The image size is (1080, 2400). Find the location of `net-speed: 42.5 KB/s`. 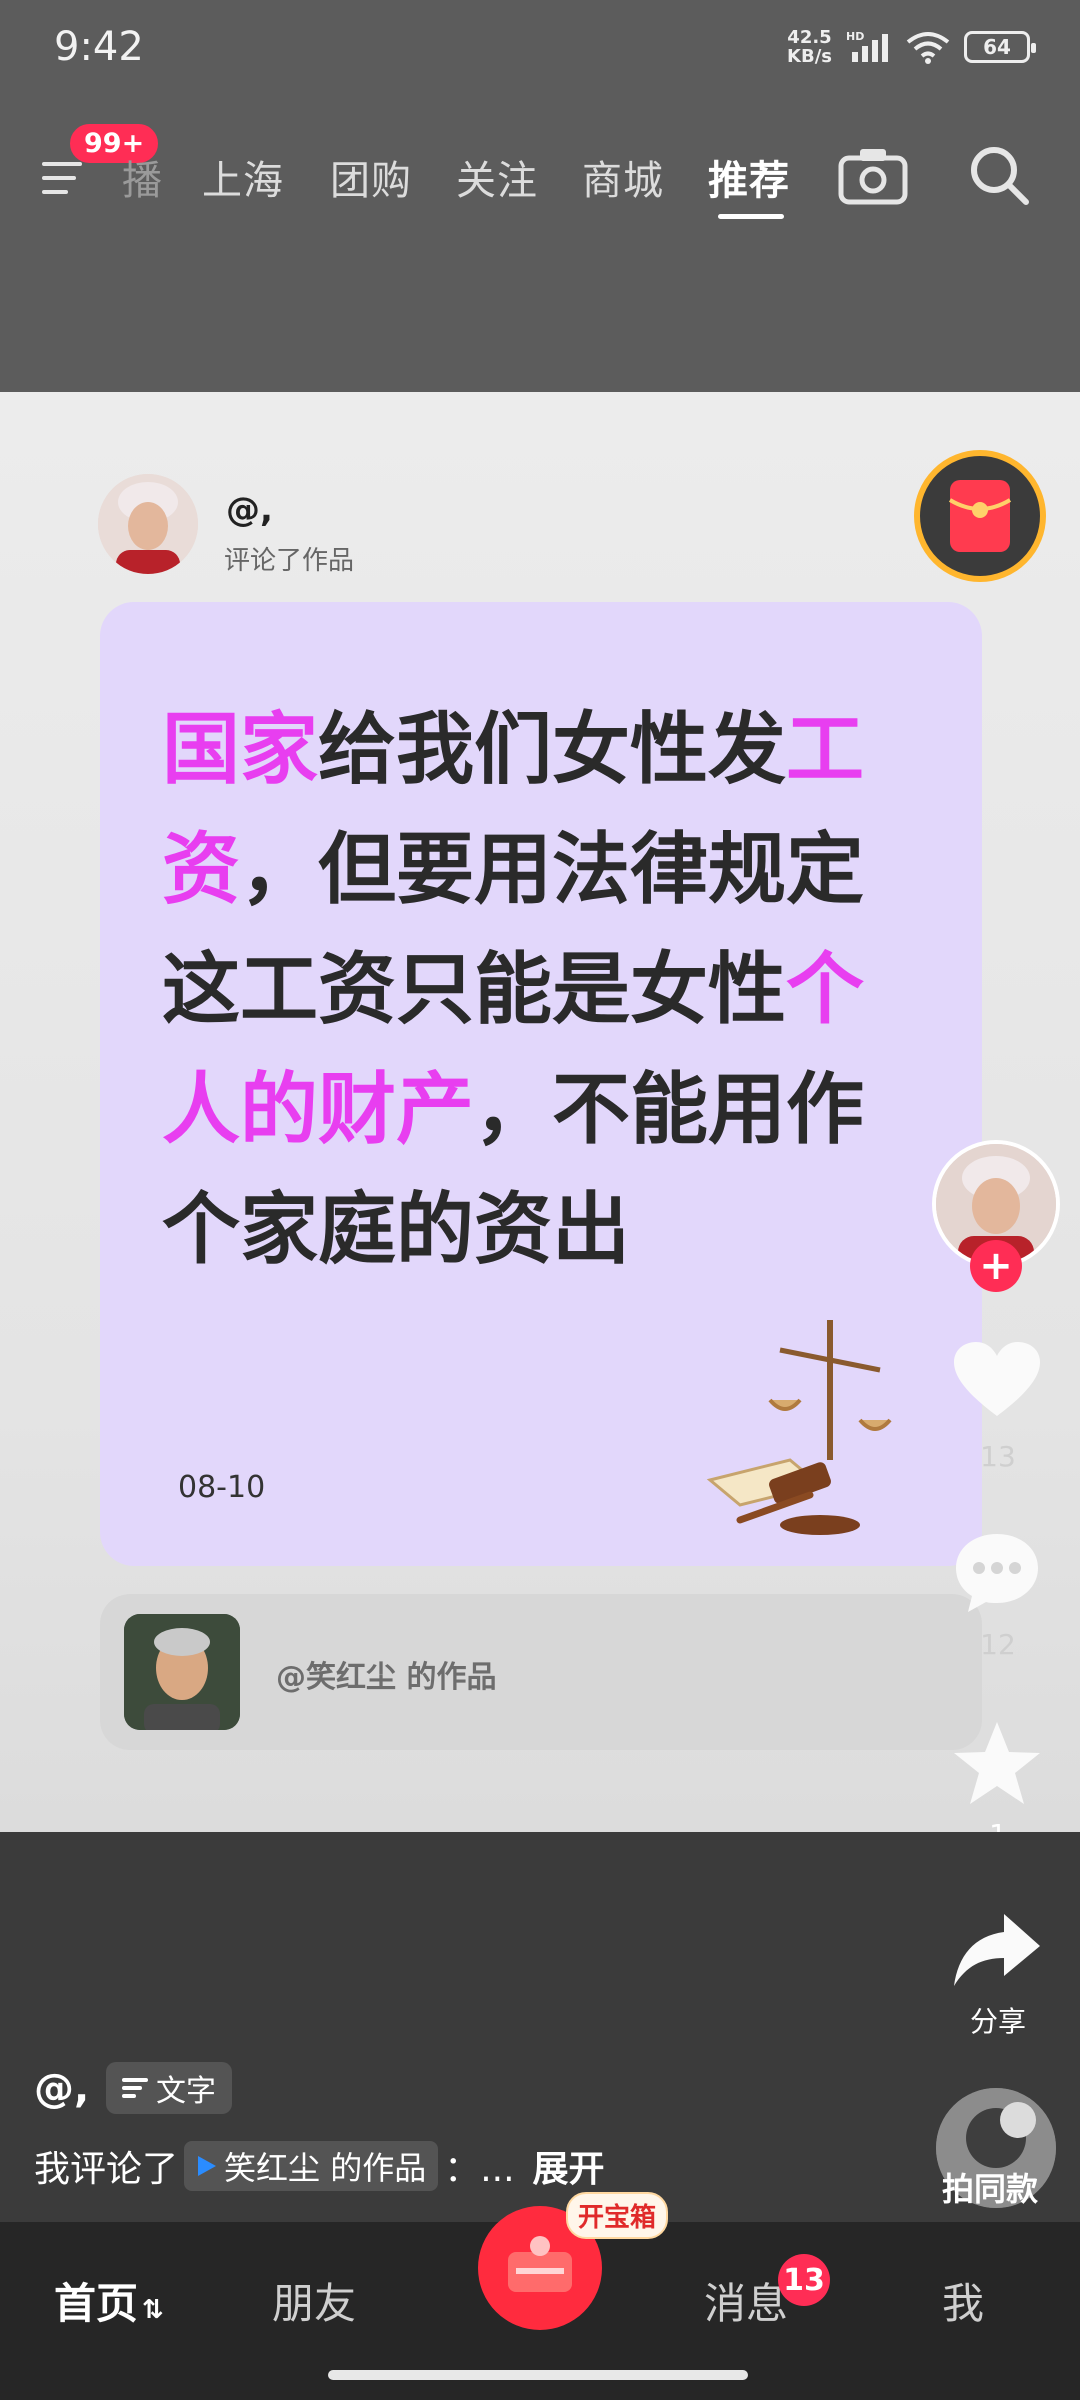

net-speed: 42.5 KB/s is located at coordinates (809, 47).